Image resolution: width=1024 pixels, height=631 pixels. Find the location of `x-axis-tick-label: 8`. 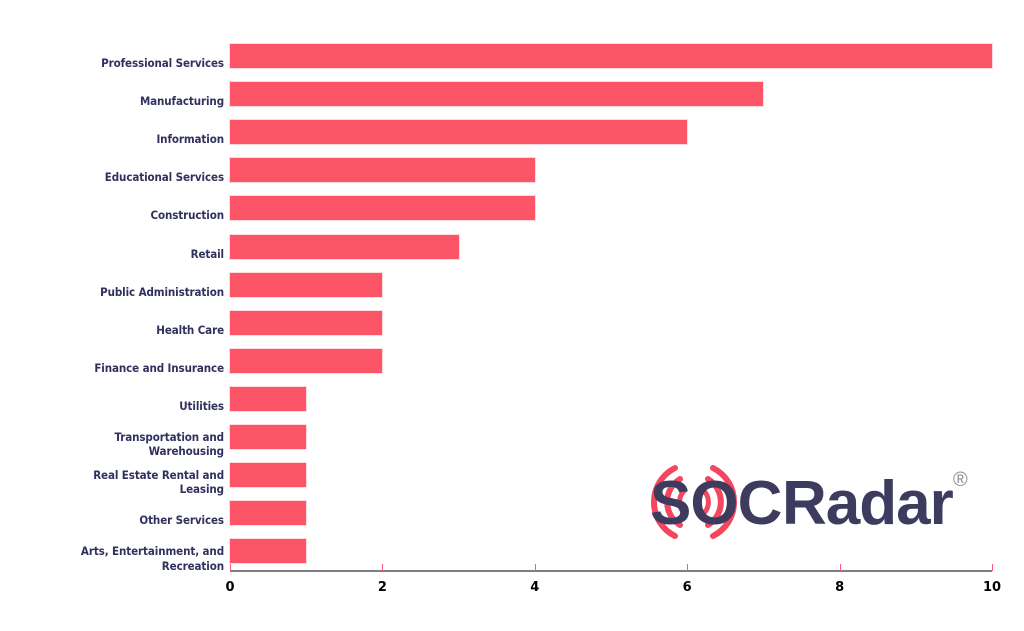

x-axis-tick-label: 8 is located at coordinates (840, 587).